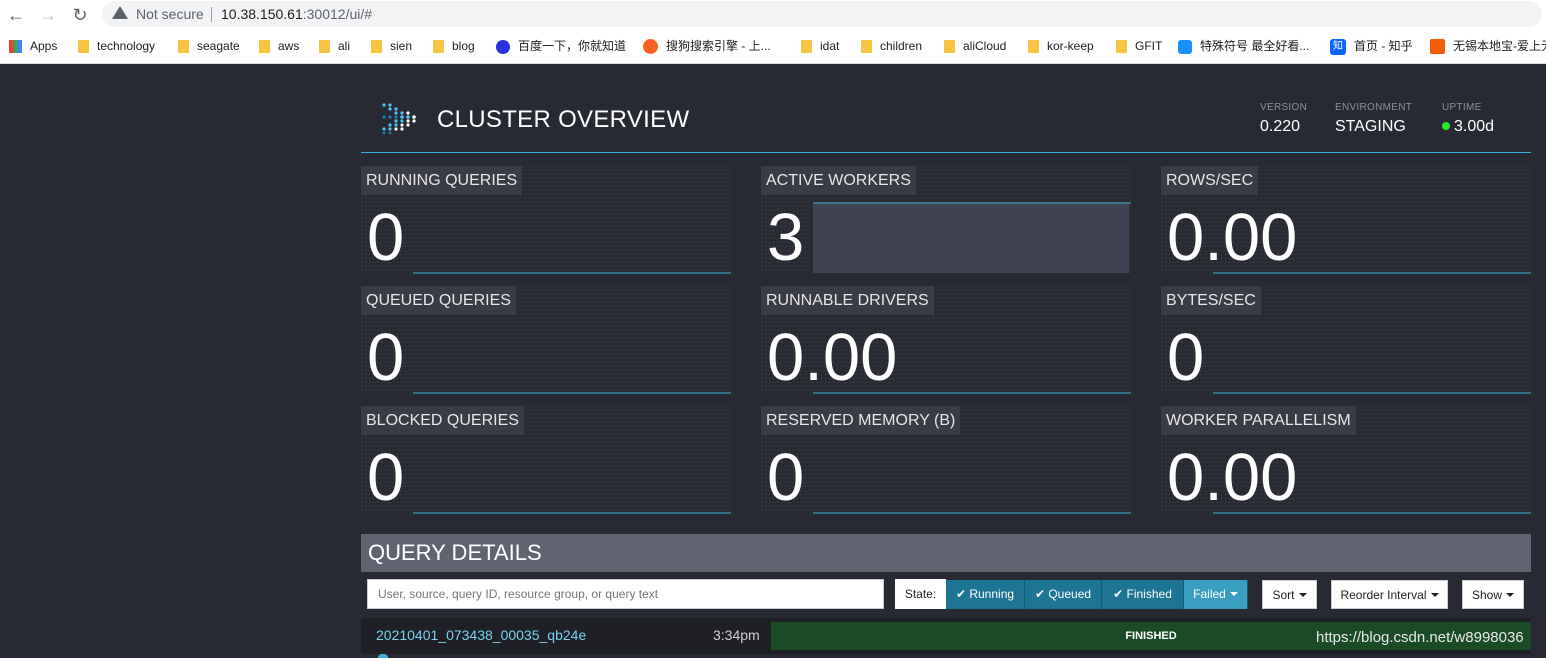 This screenshot has width=1546, height=658. What do you see at coordinates (1338, 46) in the screenshot?
I see `zhihu-icon: 知` at bounding box center [1338, 46].